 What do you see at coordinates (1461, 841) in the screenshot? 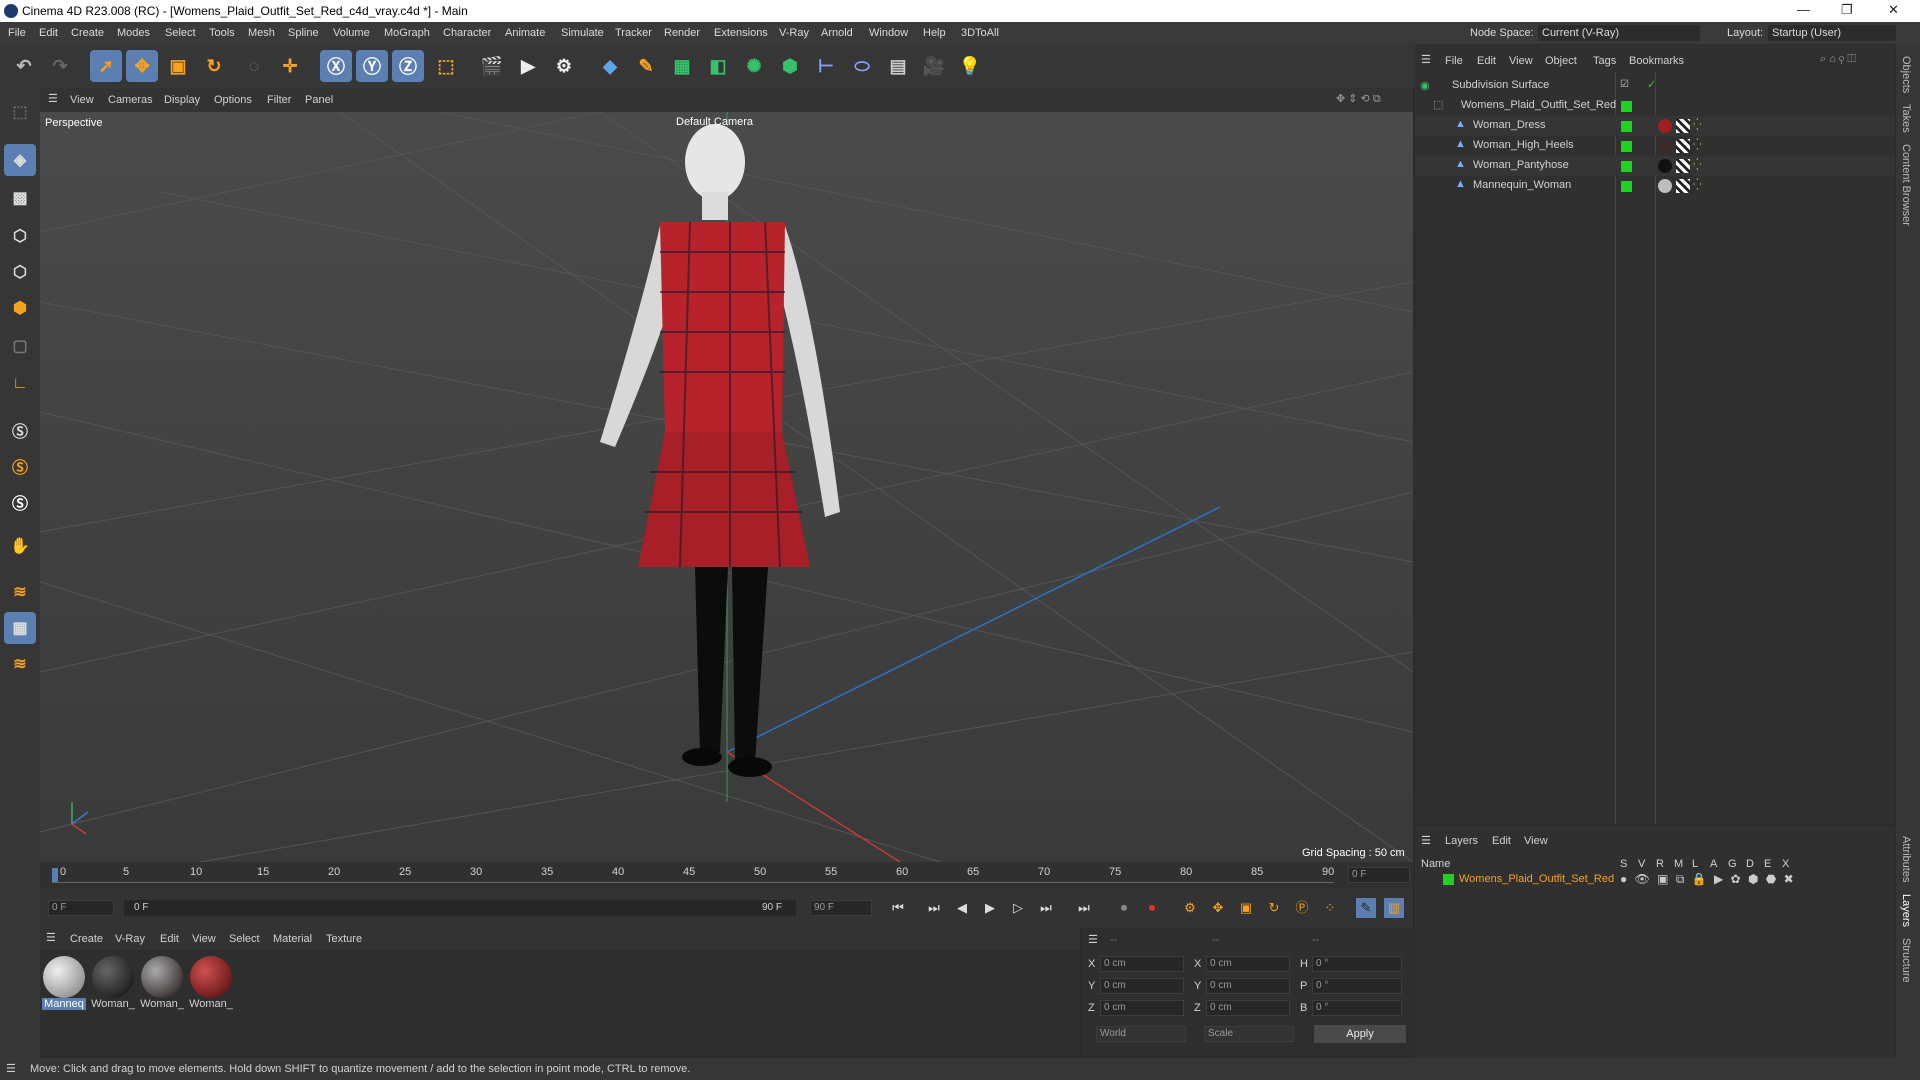
I see `layers-menu-layers: Layers` at bounding box center [1461, 841].